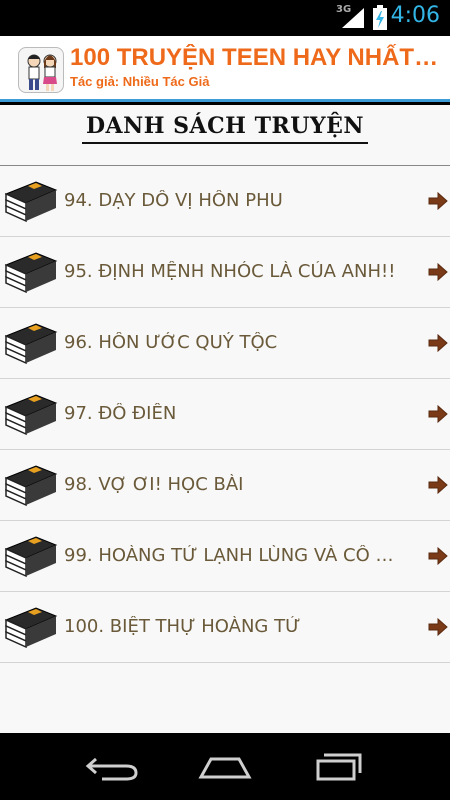  I want to click on section-title: DANH SÁCH TRUYỆN, so click(225, 128).